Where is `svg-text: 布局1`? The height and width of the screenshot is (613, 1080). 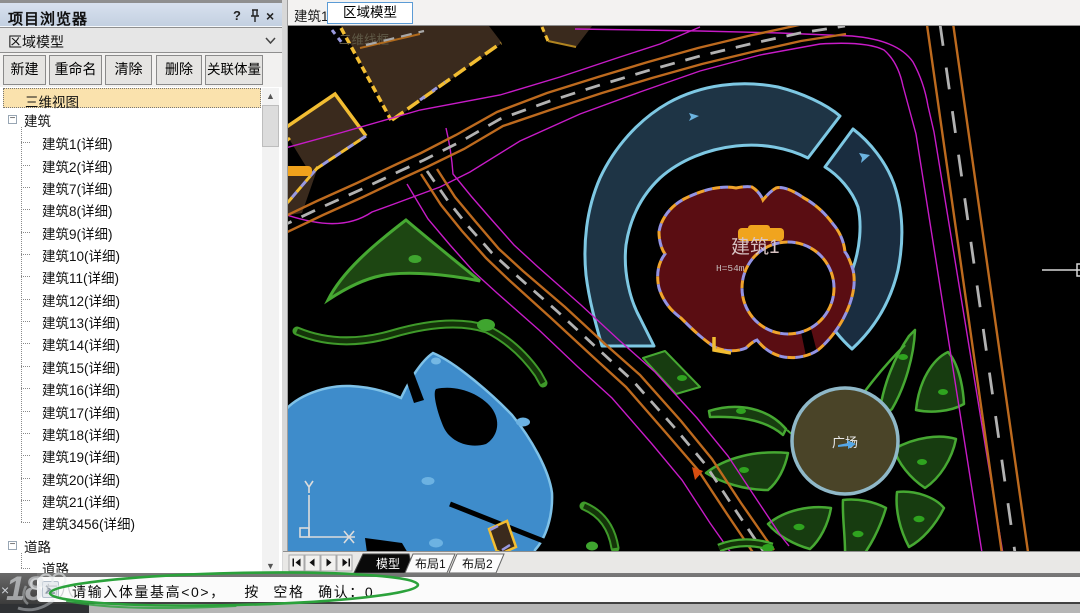
svg-text: 布局1 is located at coordinates (430, 564).